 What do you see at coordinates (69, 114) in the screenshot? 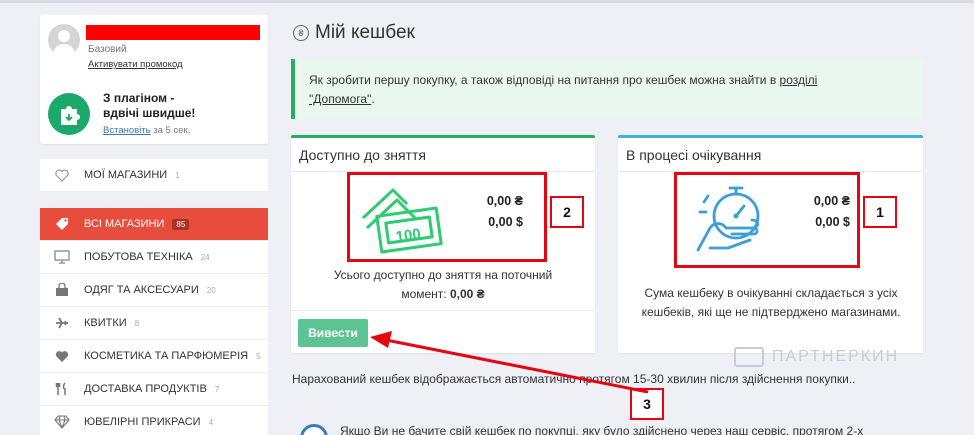
I see `puzzle-icon` at bounding box center [69, 114].